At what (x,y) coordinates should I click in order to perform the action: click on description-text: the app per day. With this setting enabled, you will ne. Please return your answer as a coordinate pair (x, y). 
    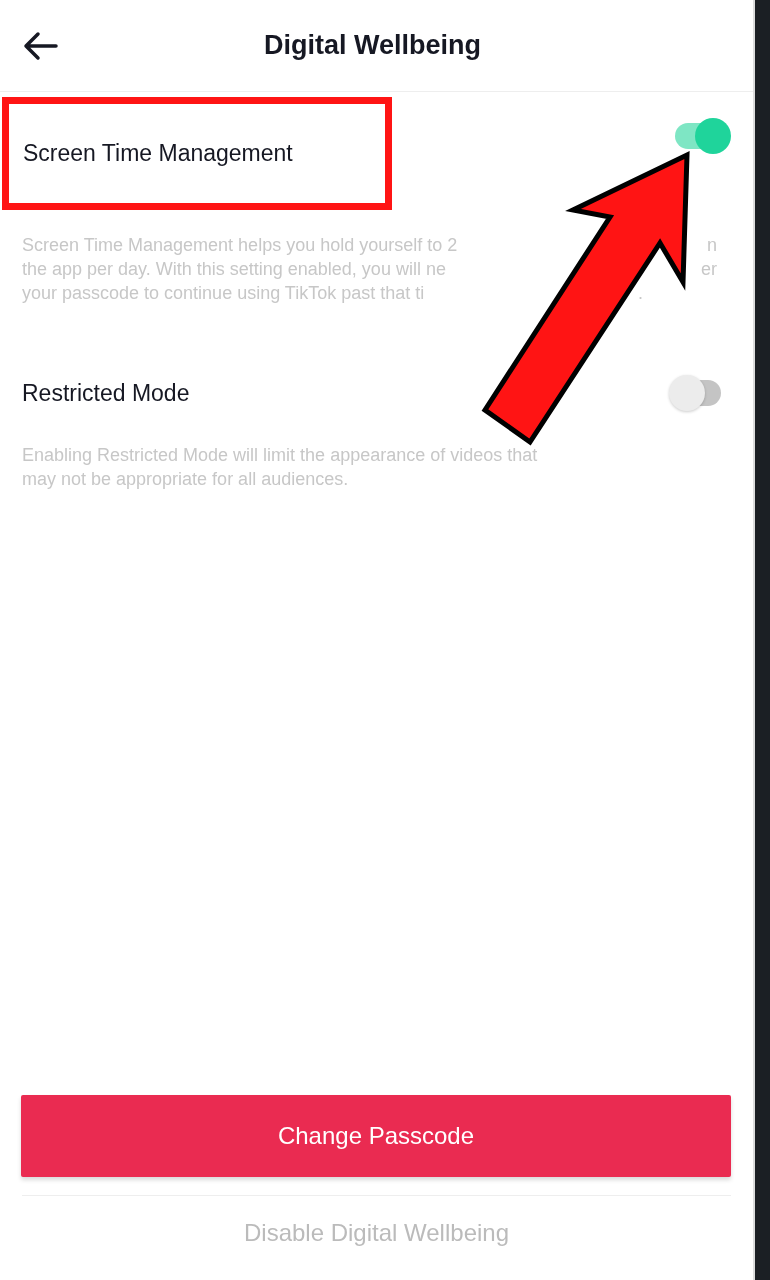
    Looking at the image, I should click on (234, 269).